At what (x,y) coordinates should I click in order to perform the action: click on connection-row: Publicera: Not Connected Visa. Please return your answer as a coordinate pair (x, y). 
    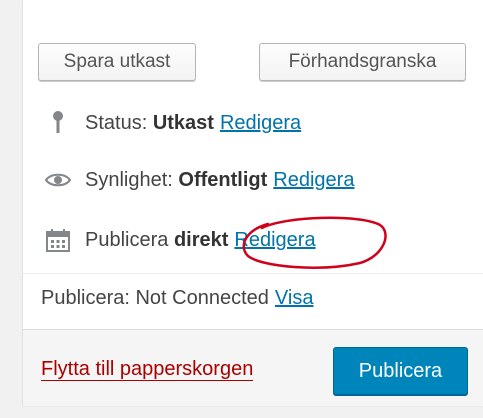
    Looking at the image, I should click on (253, 298).